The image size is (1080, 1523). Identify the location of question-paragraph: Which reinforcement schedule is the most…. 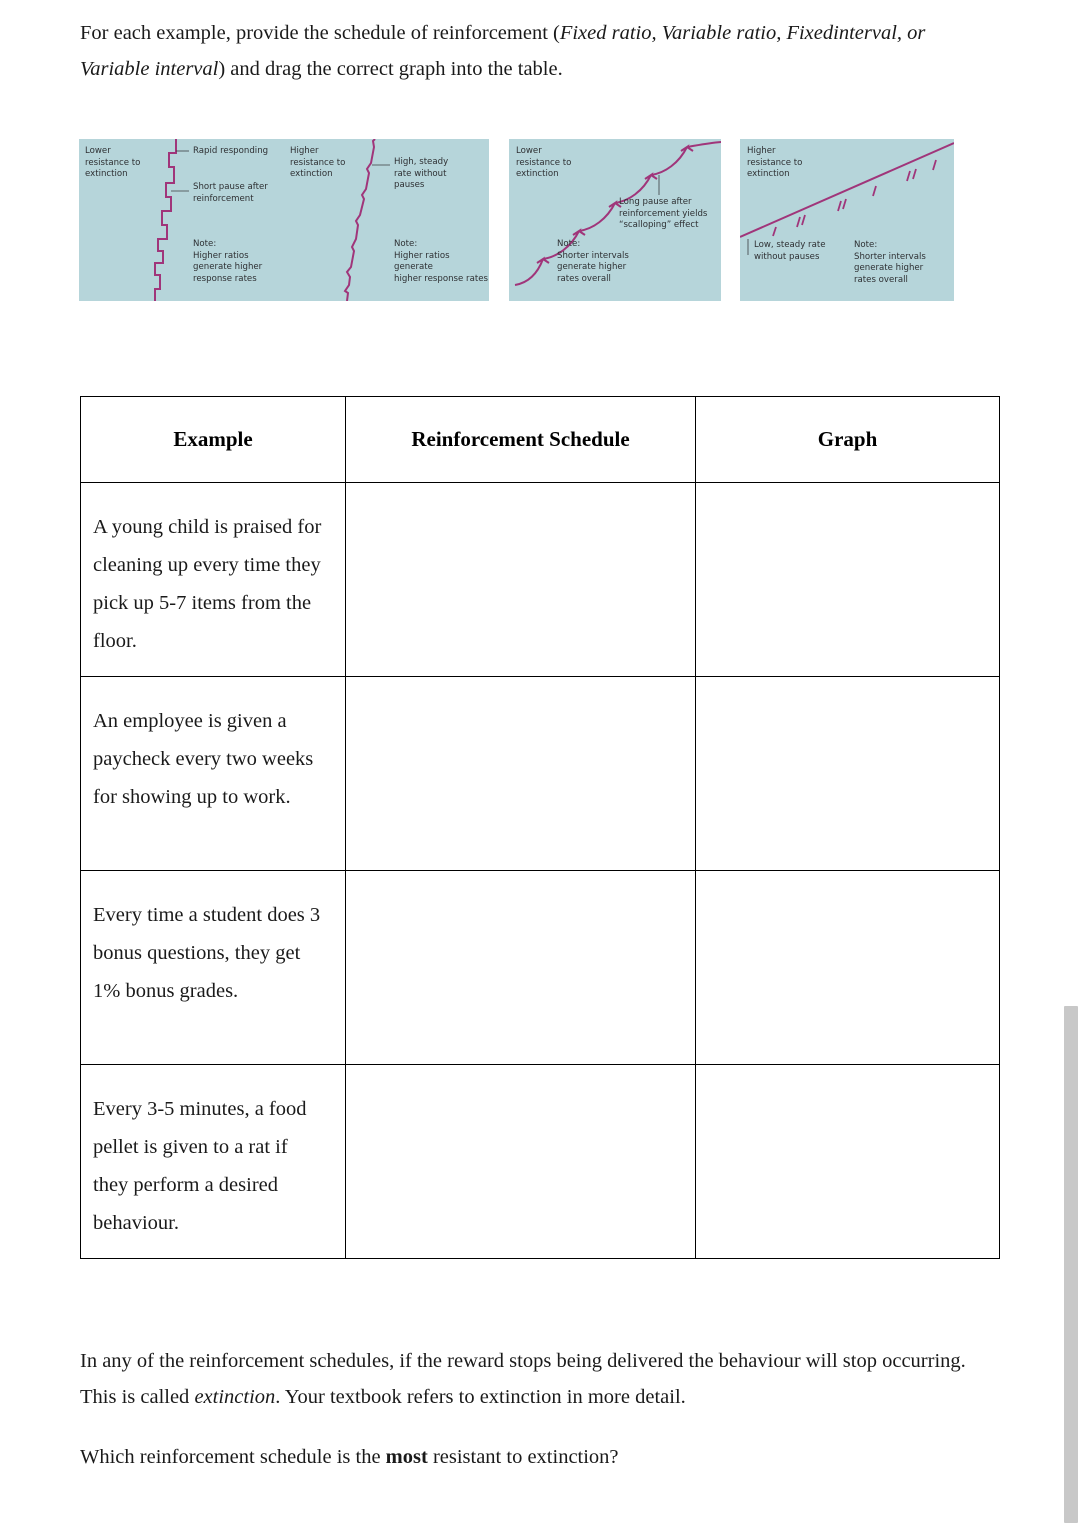
(535, 1458).